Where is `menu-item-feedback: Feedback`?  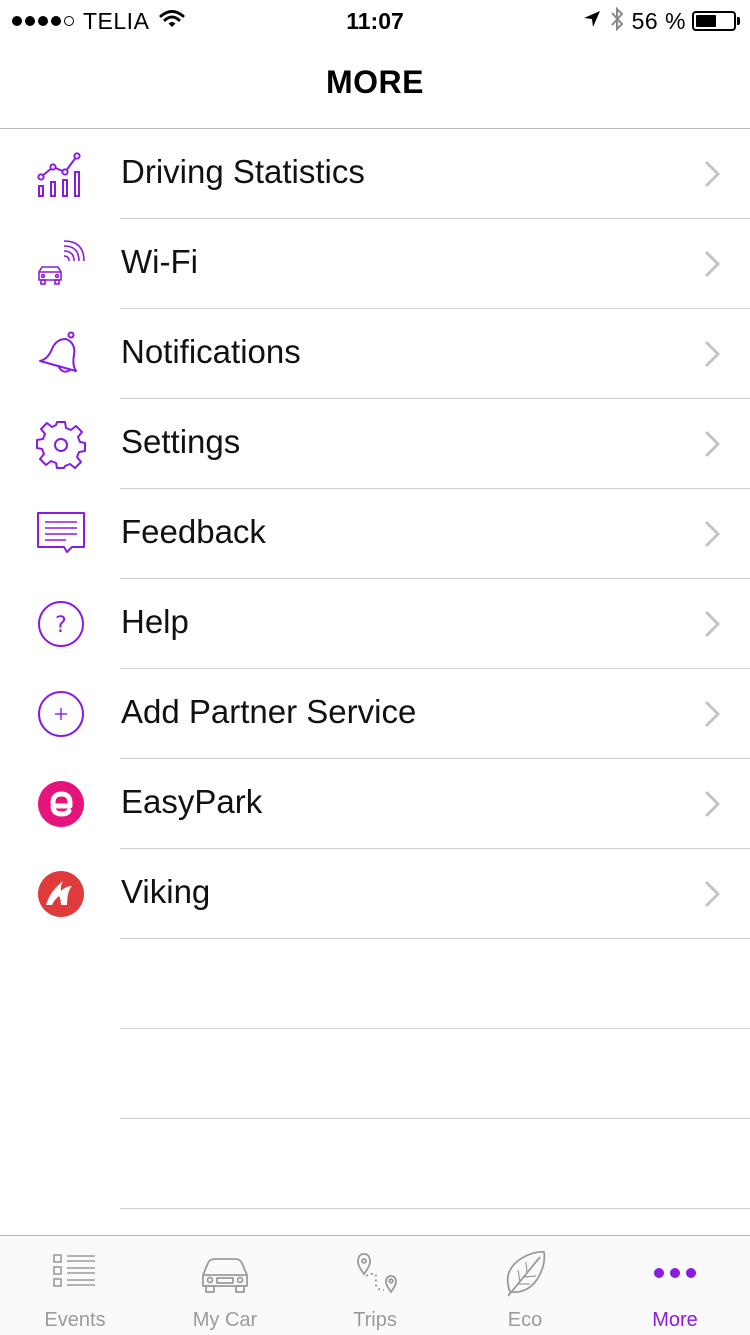
menu-item-feedback: Feedback is located at coordinates (375, 534).